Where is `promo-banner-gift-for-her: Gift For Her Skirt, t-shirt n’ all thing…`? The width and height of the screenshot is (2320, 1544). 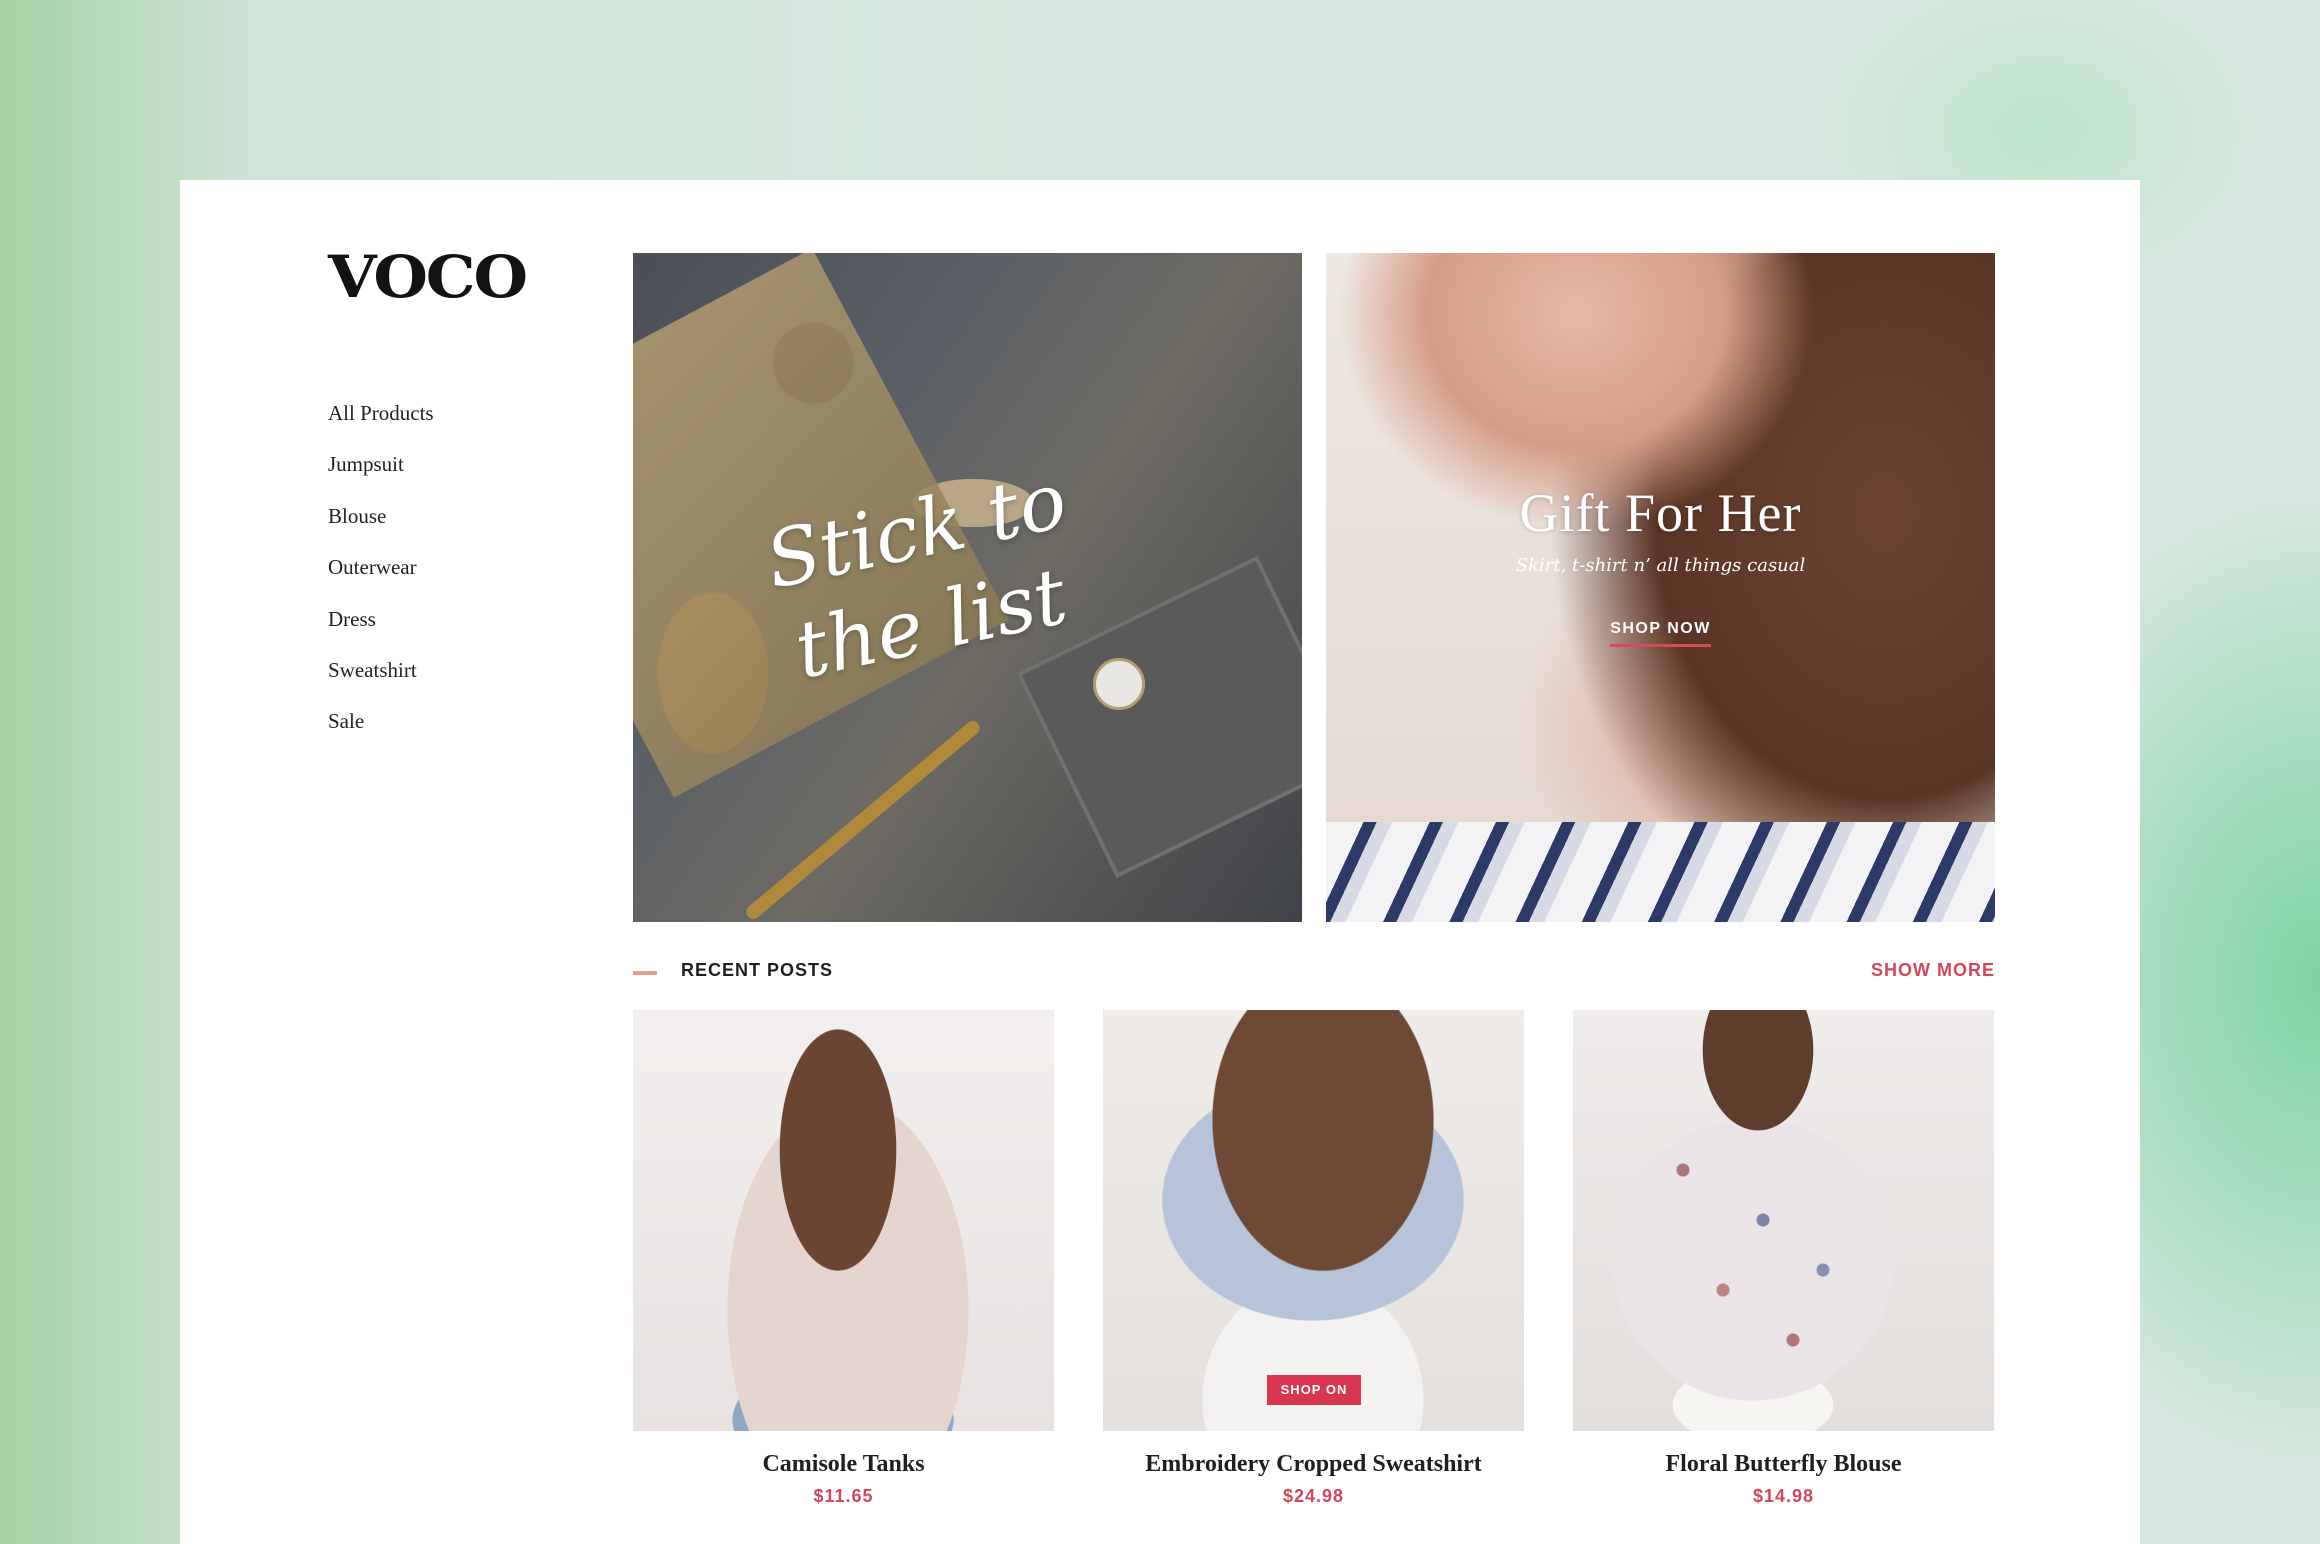 promo-banner-gift-for-her: Gift For Her Skirt, t-shirt n’ all thing… is located at coordinates (1660, 587).